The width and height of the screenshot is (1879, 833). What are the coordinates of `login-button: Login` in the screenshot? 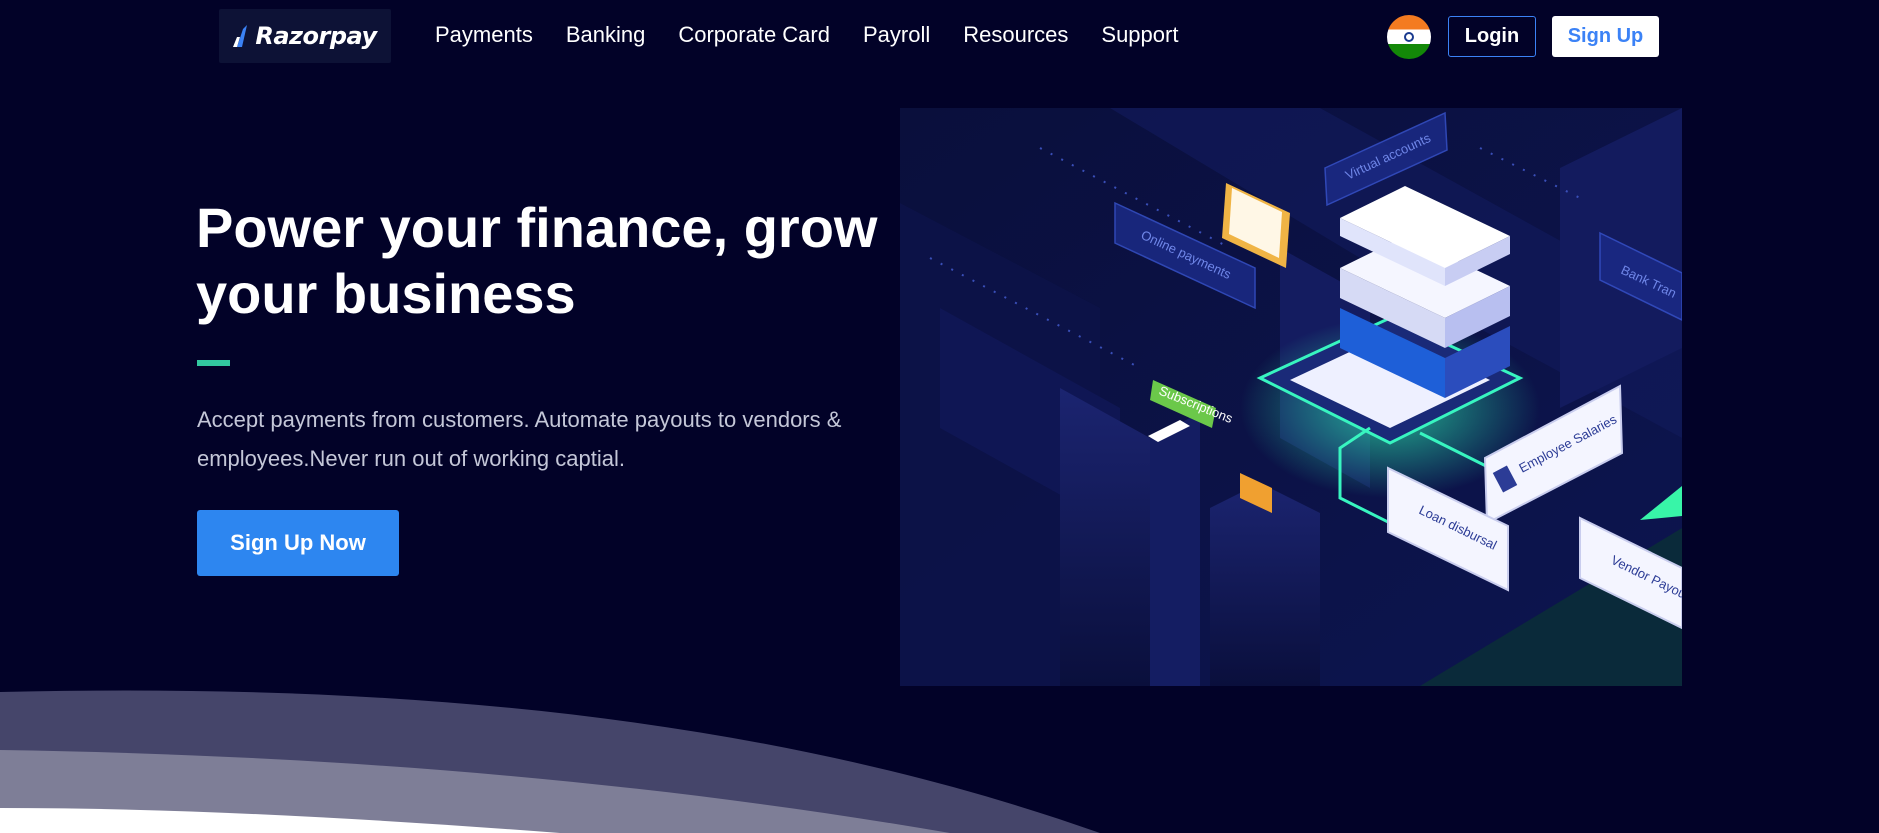 It's located at (1492, 36).